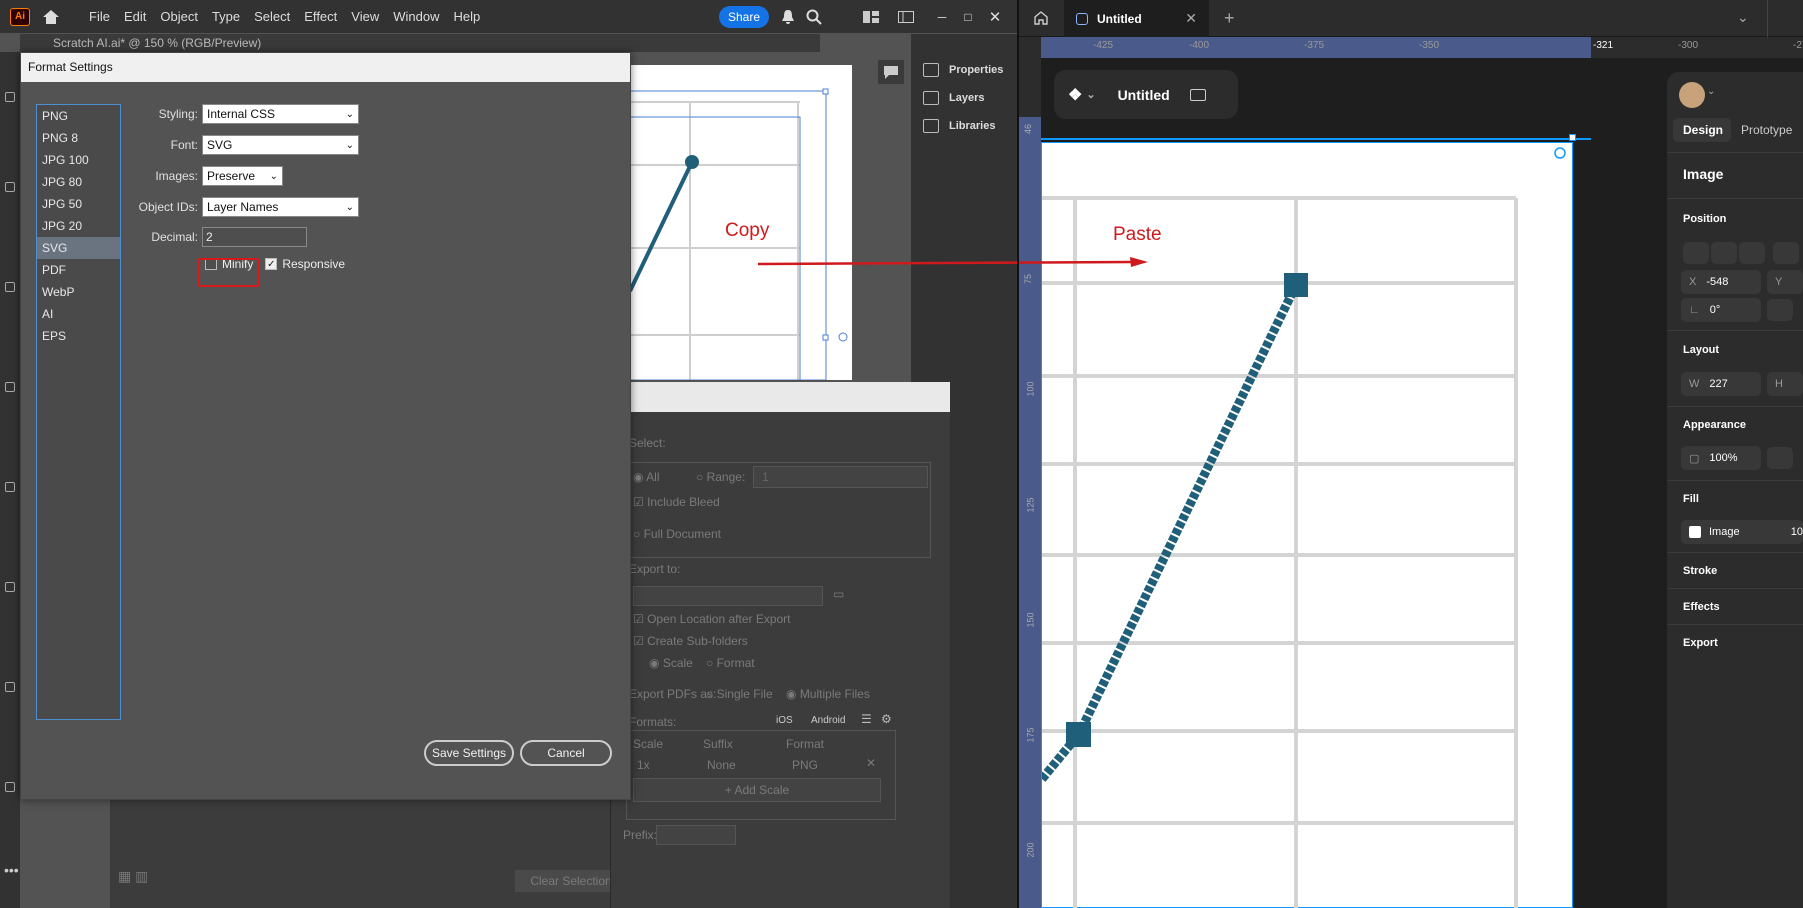 This screenshot has height=908, width=1803. What do you see at coordinates (871, 17) in the screenshot?
I see `workspace-icon` at bounding box center [871, 17].